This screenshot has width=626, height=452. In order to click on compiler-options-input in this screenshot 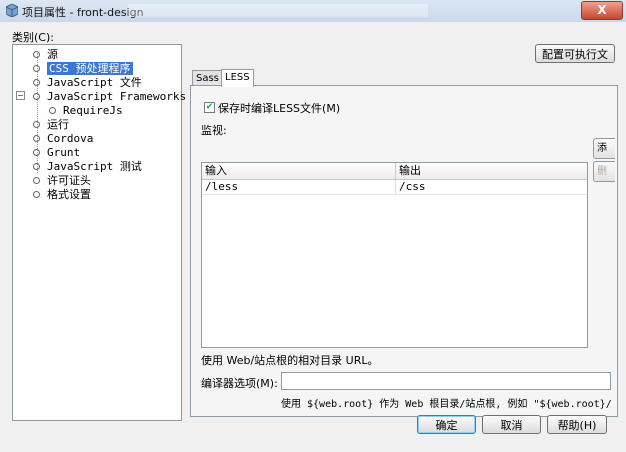, I will do `click(446, 381)`.